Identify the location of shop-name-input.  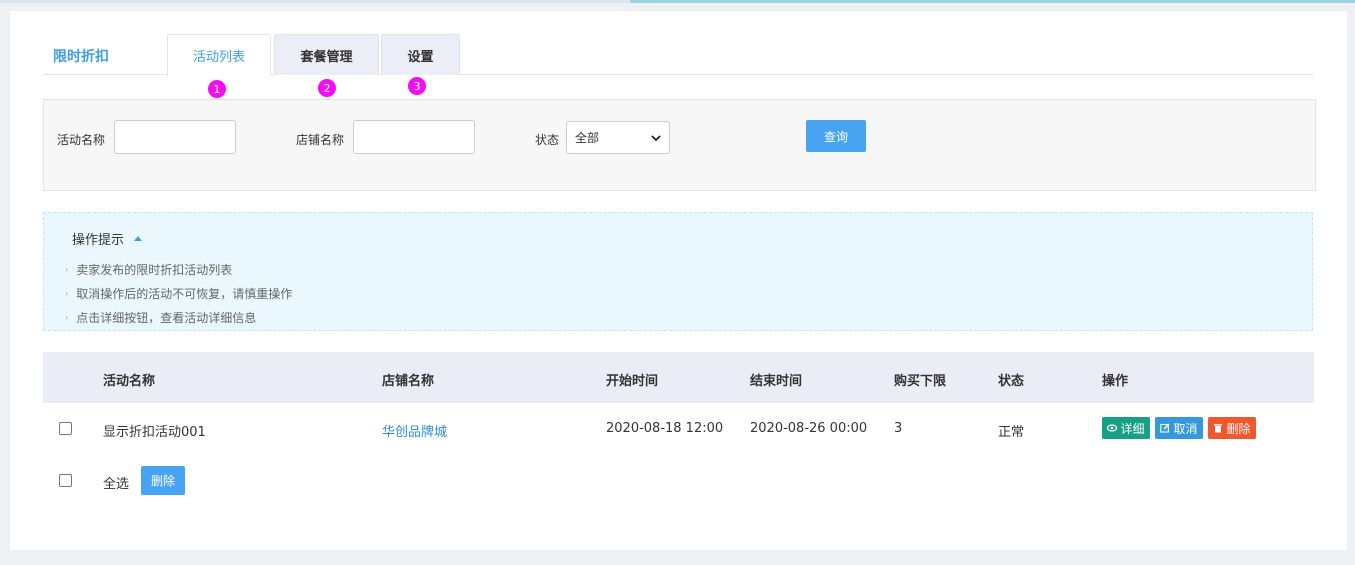
(414, 137).